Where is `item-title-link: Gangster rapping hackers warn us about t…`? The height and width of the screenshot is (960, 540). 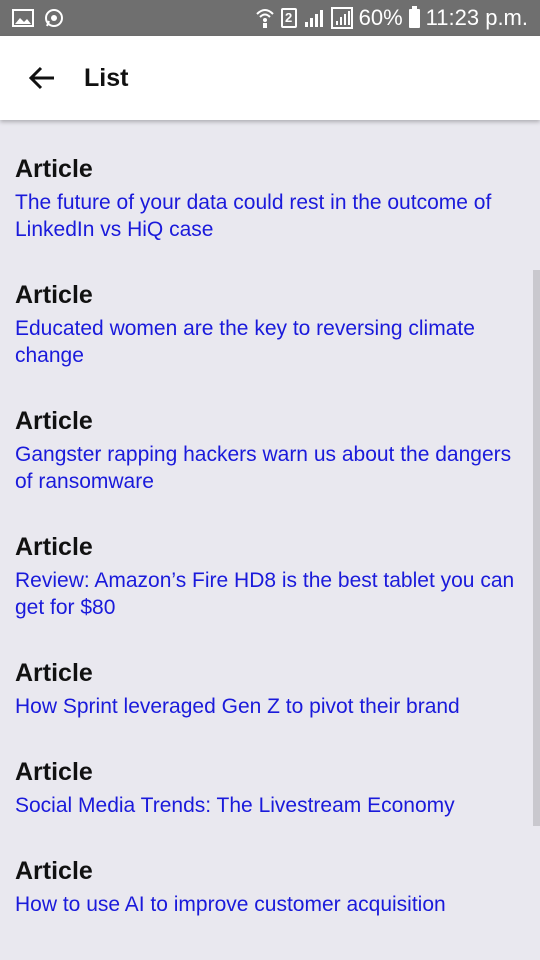 item-title-link: Gangster rapping hackers warn us about t… is located at coordinates (272, 468).